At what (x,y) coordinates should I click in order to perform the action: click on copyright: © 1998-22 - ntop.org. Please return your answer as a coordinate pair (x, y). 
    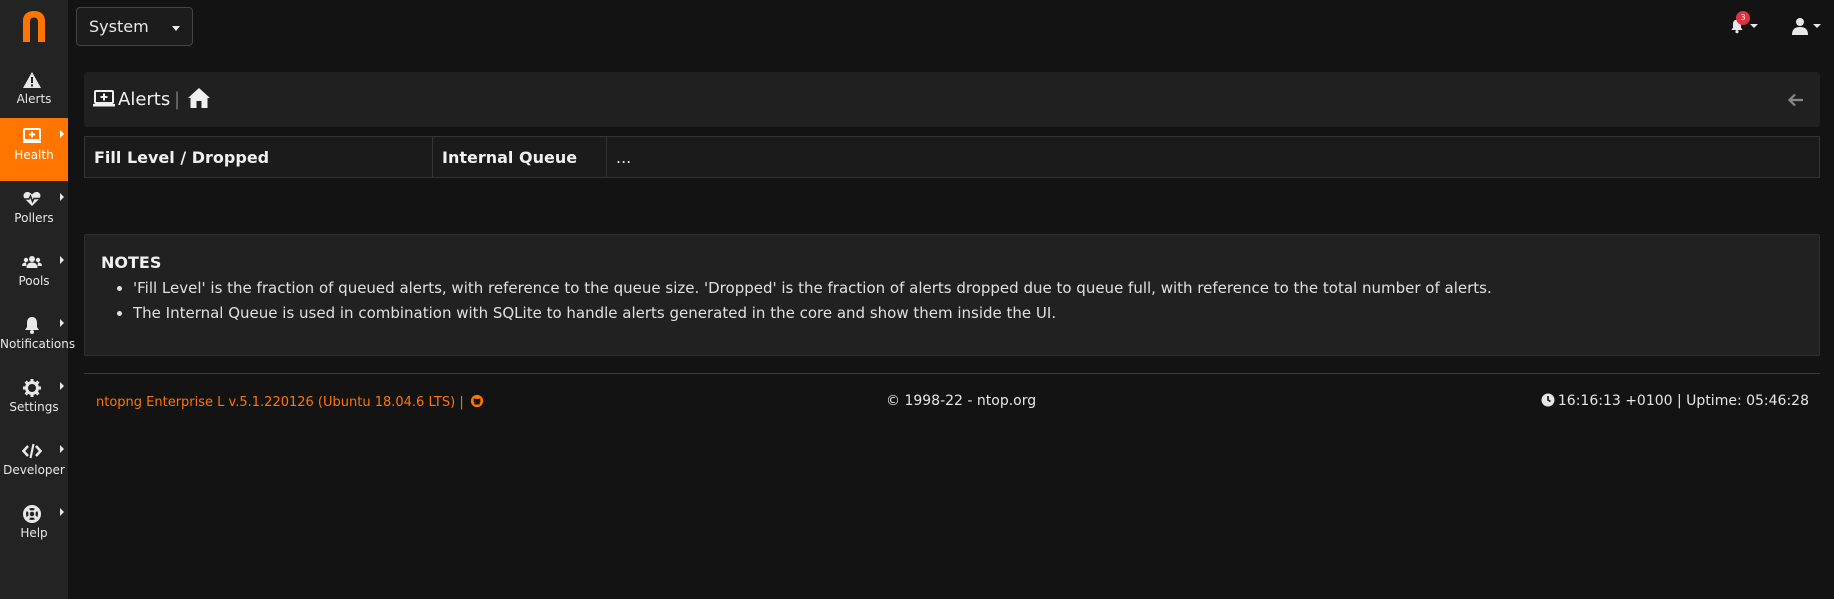
    Looking at the image, I should click on (961, 401).